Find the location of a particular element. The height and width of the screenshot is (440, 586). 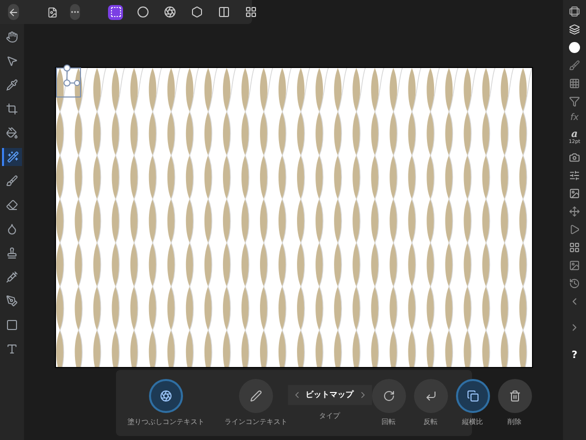

persona-aperture-icon is located at coordinates (170, 12).